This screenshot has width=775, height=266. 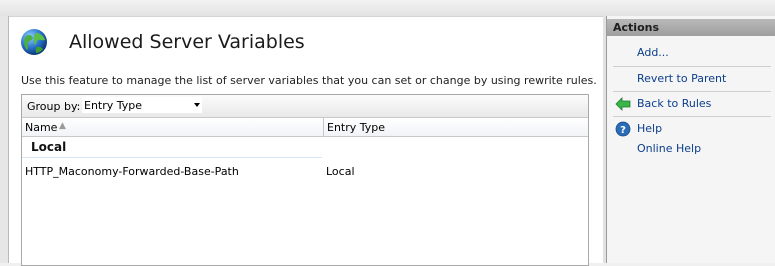 What do you see at coordinates (62, 126) in the screenshot?
I see `sort-ascending-icon: ▲` at bounding box center [62, 126].